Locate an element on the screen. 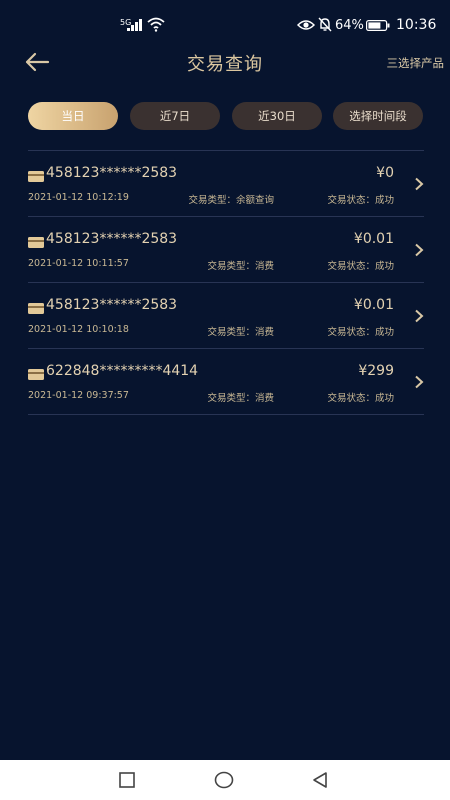 This screenshot has height=800, width=450. home-icon is located at coordinates (224, 780).